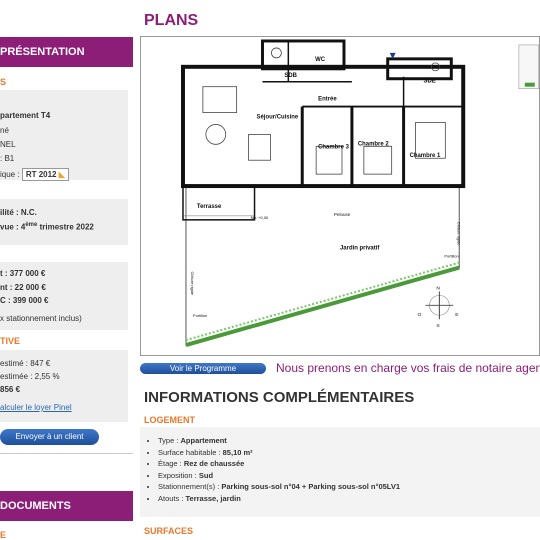 This screenshot has height=540, width=540. Describe the element at coordinates (203, 440) in the screenshot. I see `info-value: Appartement` at that location.